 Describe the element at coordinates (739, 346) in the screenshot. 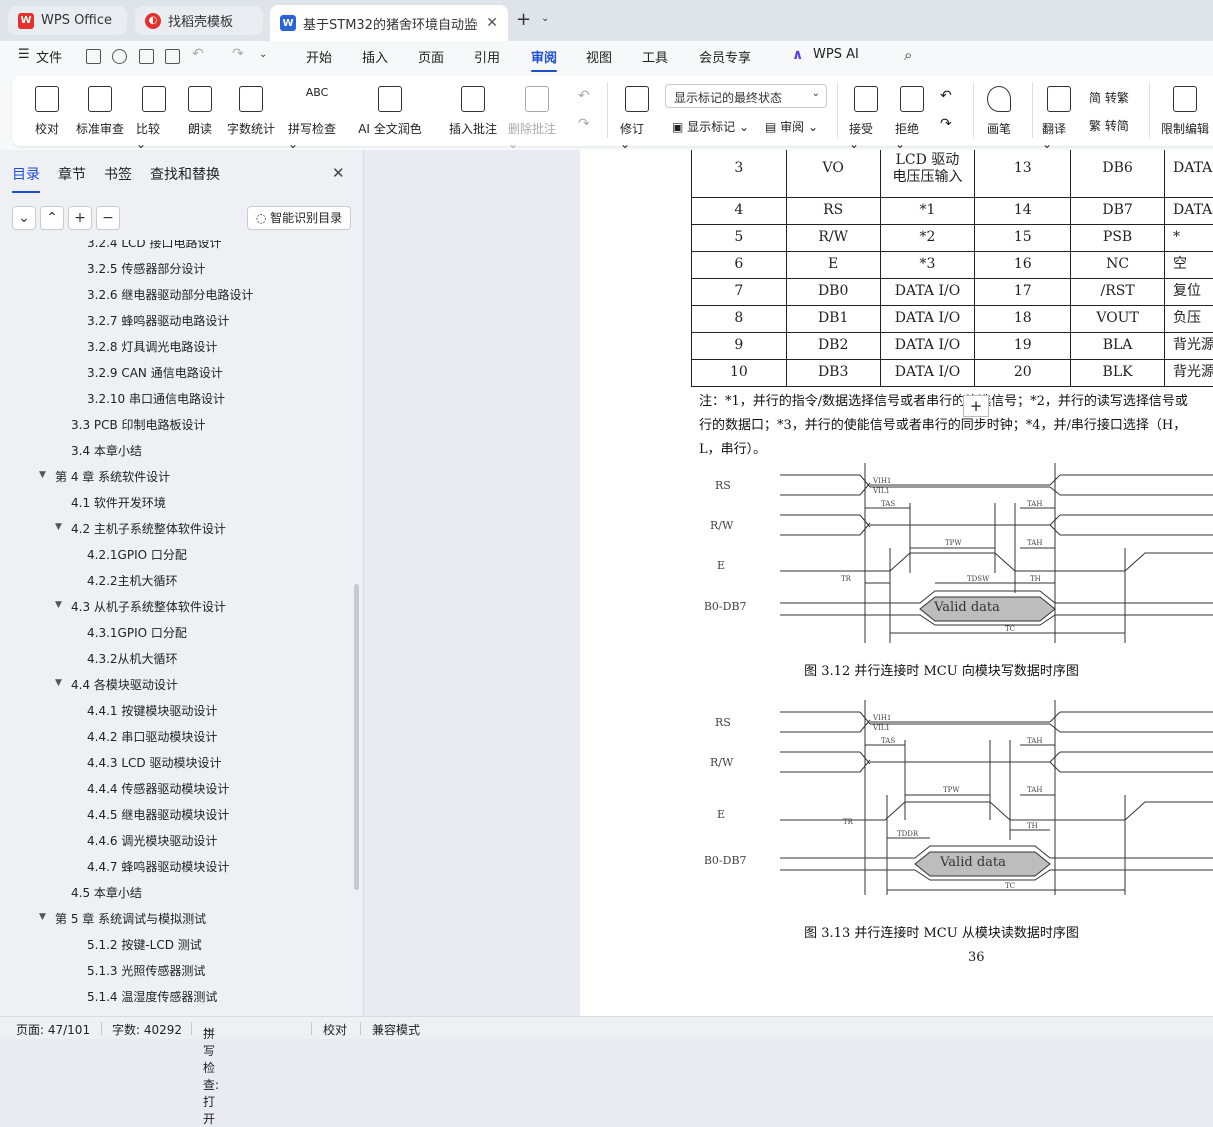

I see `table-cell: 9` at that location.